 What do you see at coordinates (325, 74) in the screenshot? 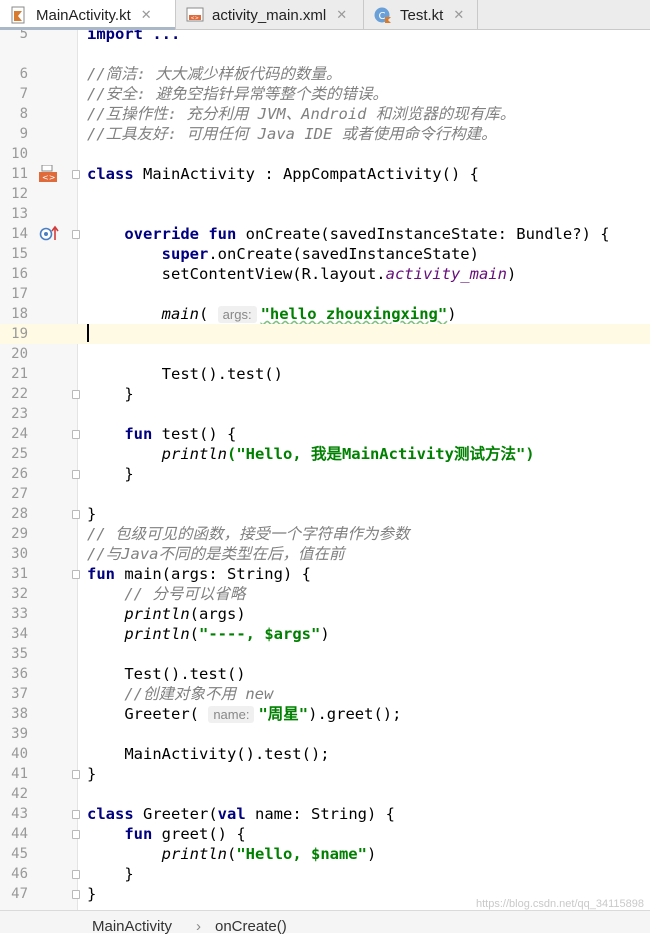
I see `code-line: 6 //简洁: 大大减少样板代码的数量。` at bounding box center [325, 74].